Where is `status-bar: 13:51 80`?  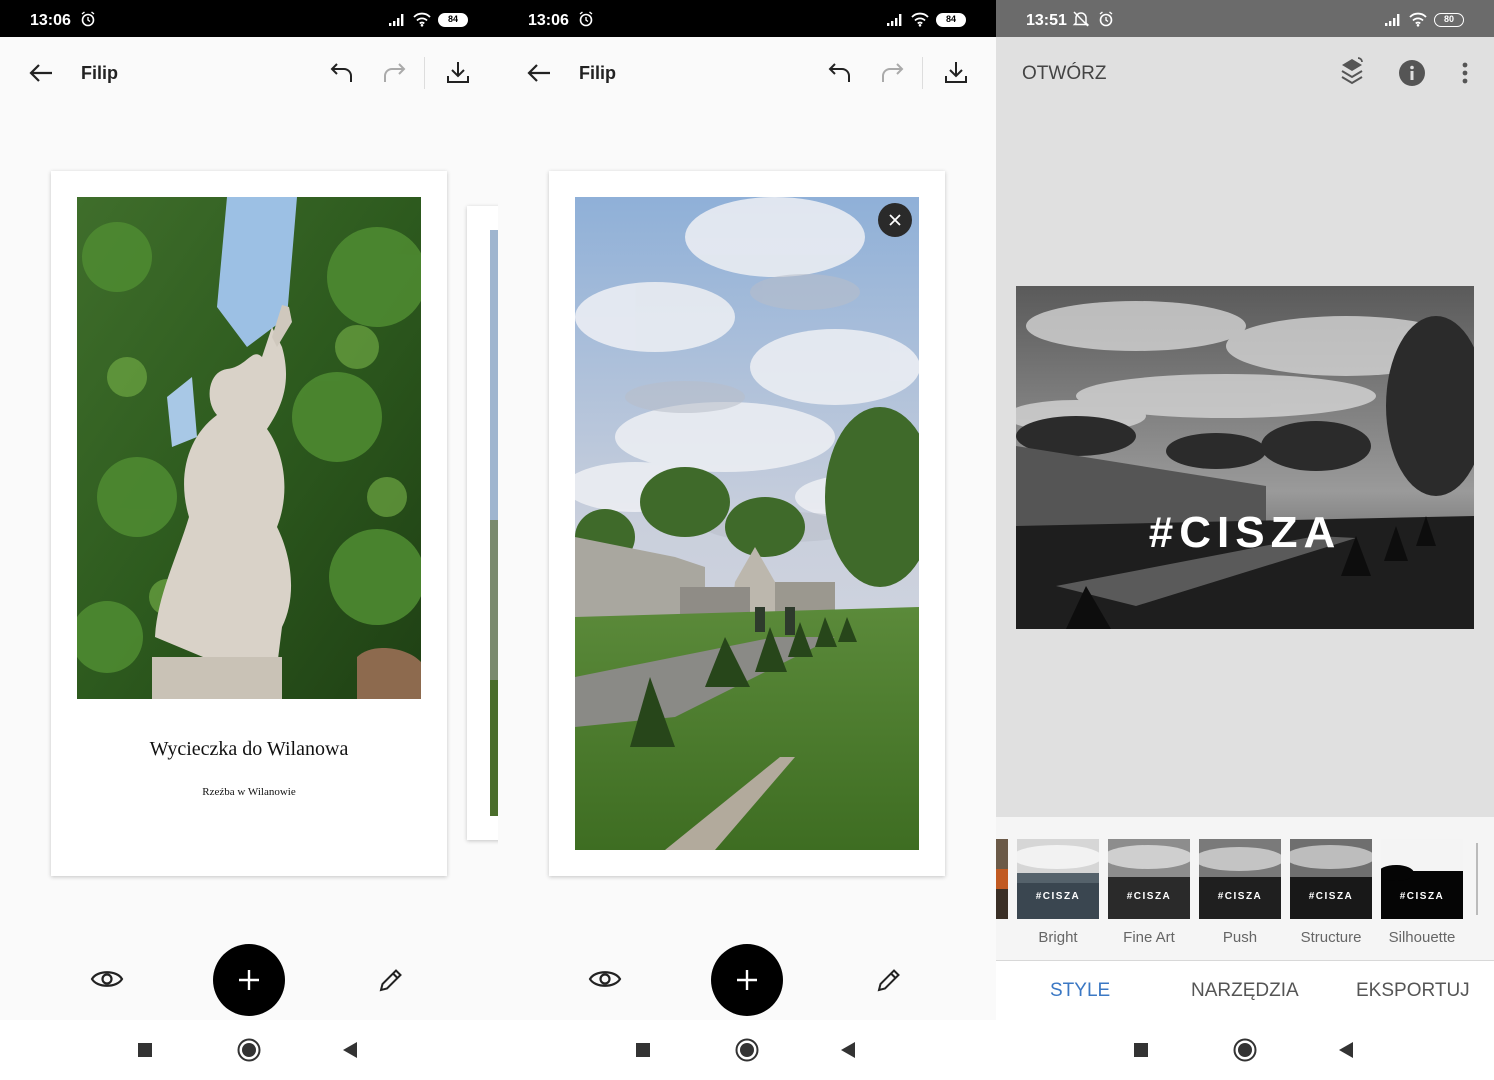
status-bar: 13:51 80 is located at coordinates (1245, 18).